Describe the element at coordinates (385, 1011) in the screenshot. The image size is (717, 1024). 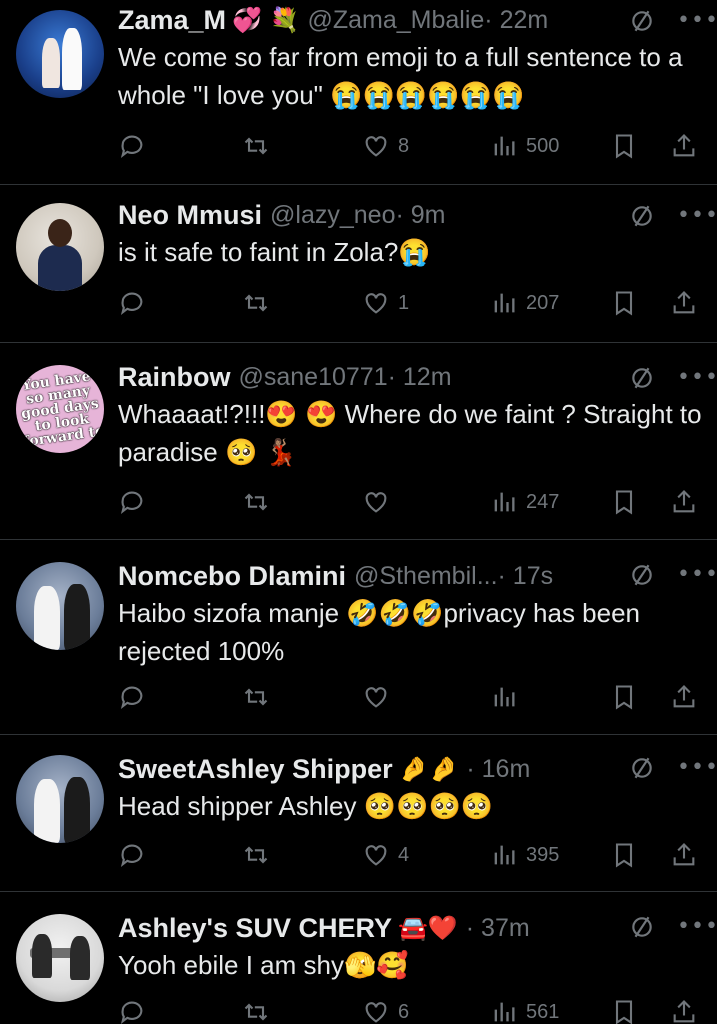
I see `like-button: 6` at that location.